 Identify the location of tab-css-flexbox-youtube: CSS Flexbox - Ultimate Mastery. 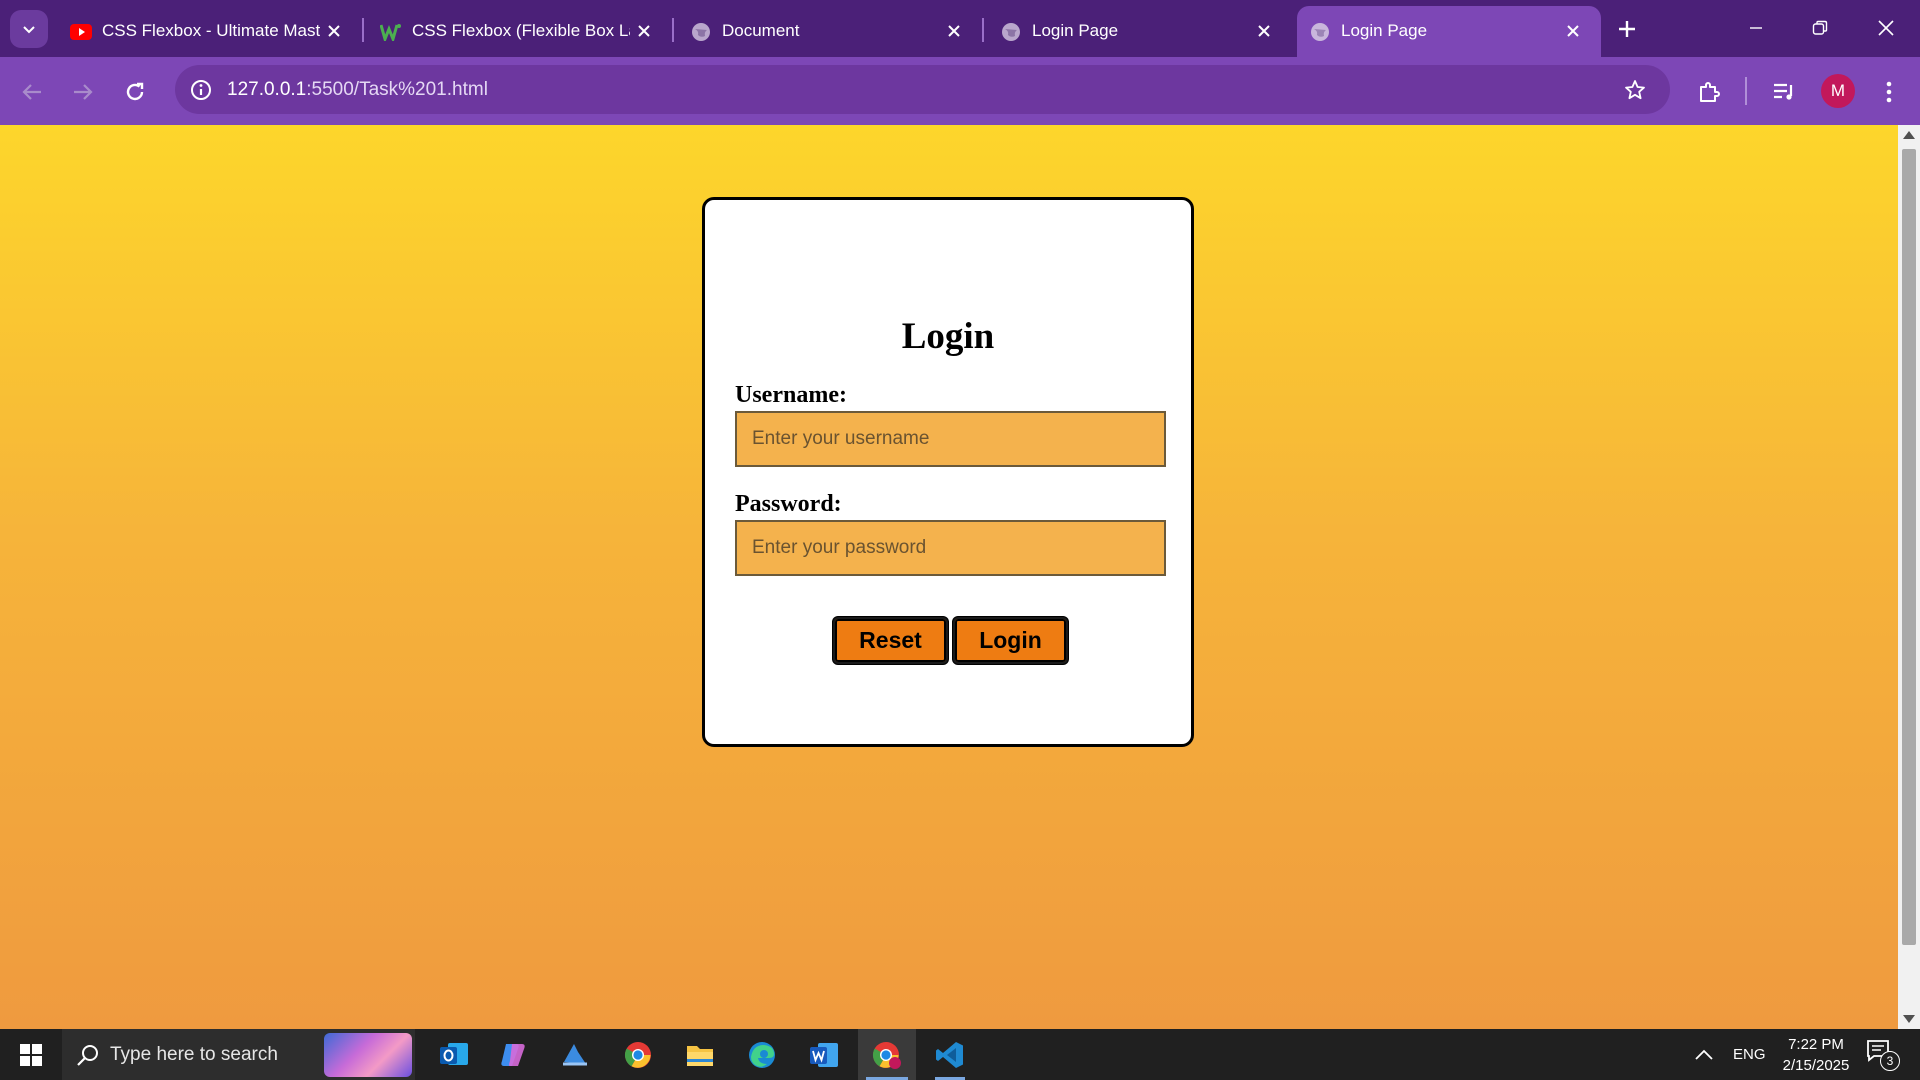
(210, 31).